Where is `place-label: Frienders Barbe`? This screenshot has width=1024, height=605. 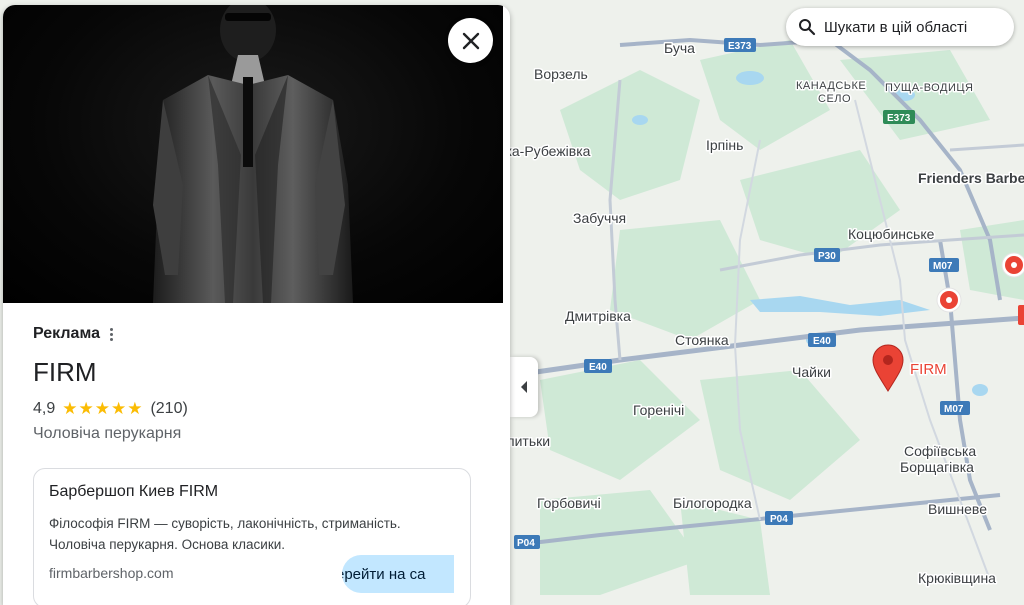
place-label: Frienders Barbe is located at coordinates (971, 178).